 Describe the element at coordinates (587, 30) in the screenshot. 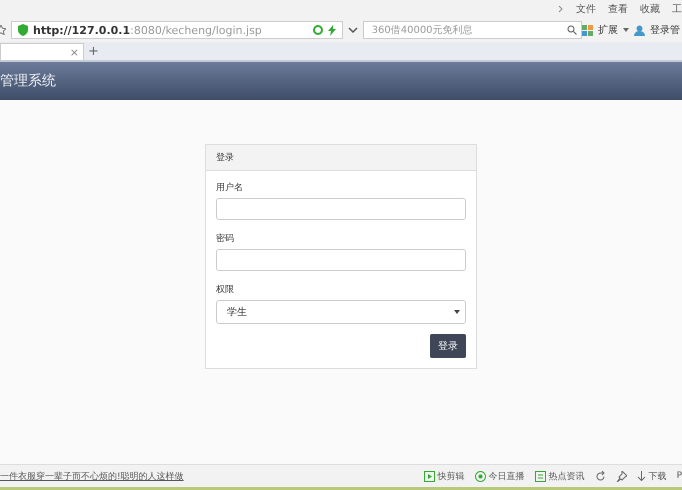

I see `grid-icon` at that location.